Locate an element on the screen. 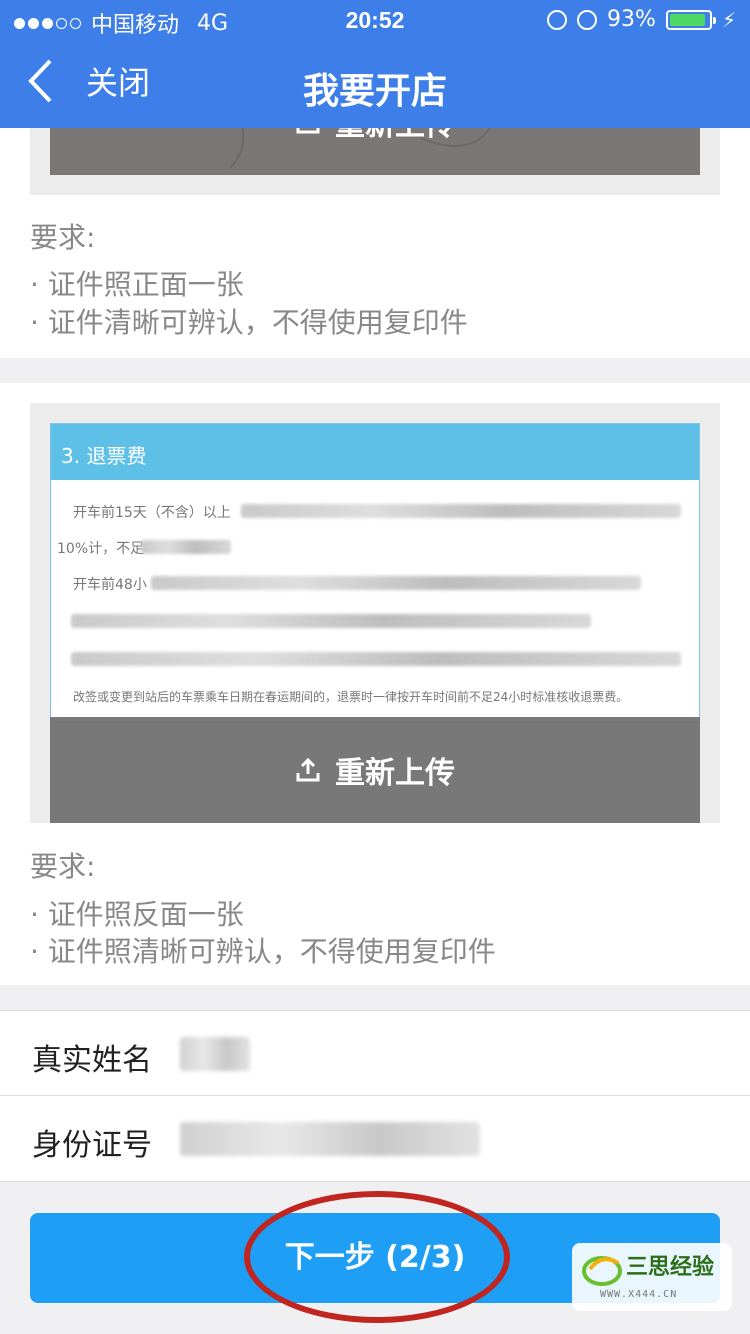  document-line: 开车前15天（不含）以上 is located at coordinates (152, 513).